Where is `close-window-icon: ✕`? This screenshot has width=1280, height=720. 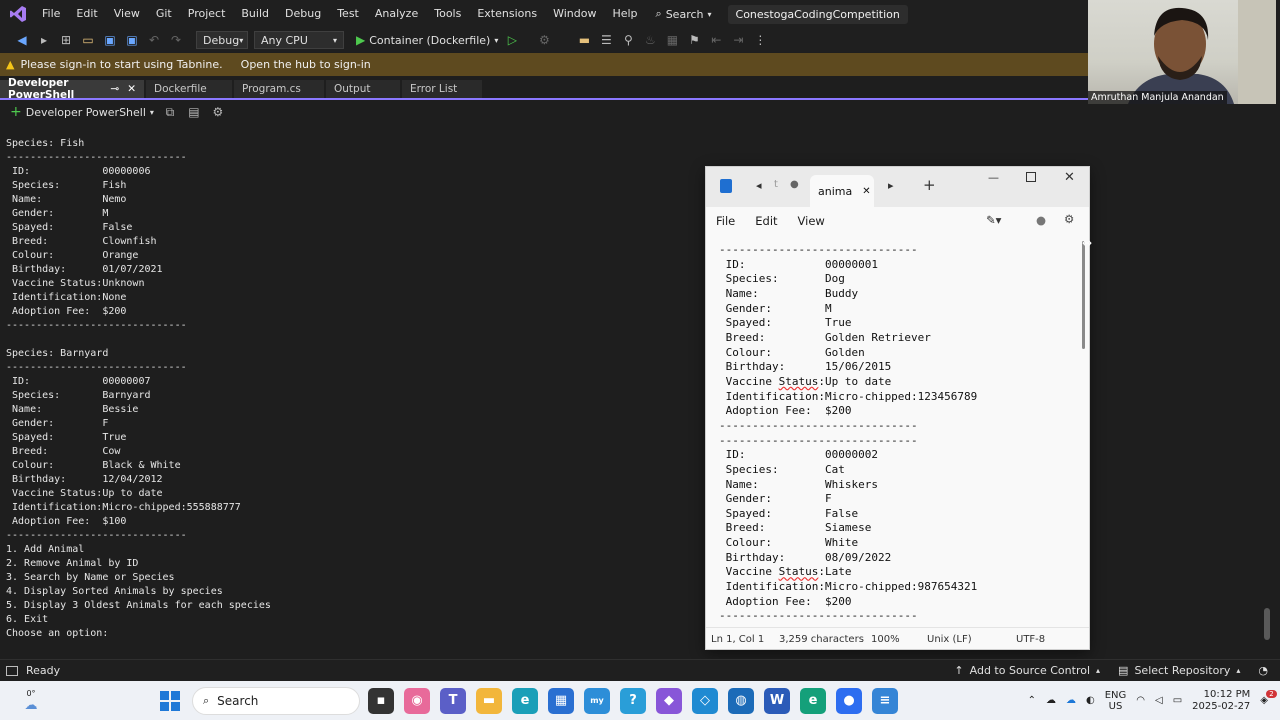 close-window-icon: ✕ is located at coordinates (1069, 177).